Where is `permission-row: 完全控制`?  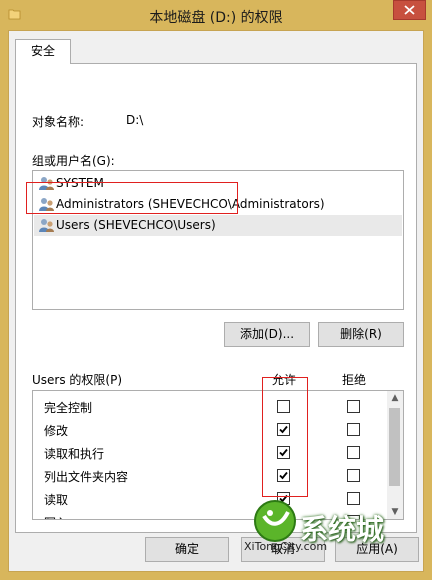
permission-row: 完全控制 is located at coordinates (210, 406).